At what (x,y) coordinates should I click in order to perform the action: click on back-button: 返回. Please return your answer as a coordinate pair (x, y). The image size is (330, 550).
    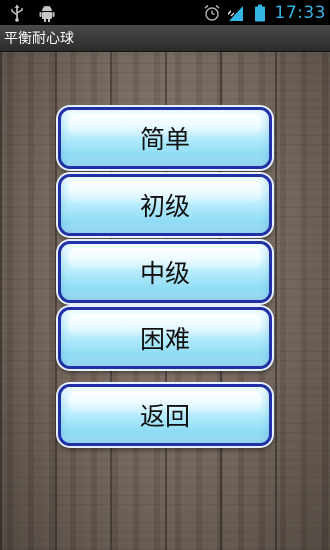
    Looking at the image, I should click on (165, 415).